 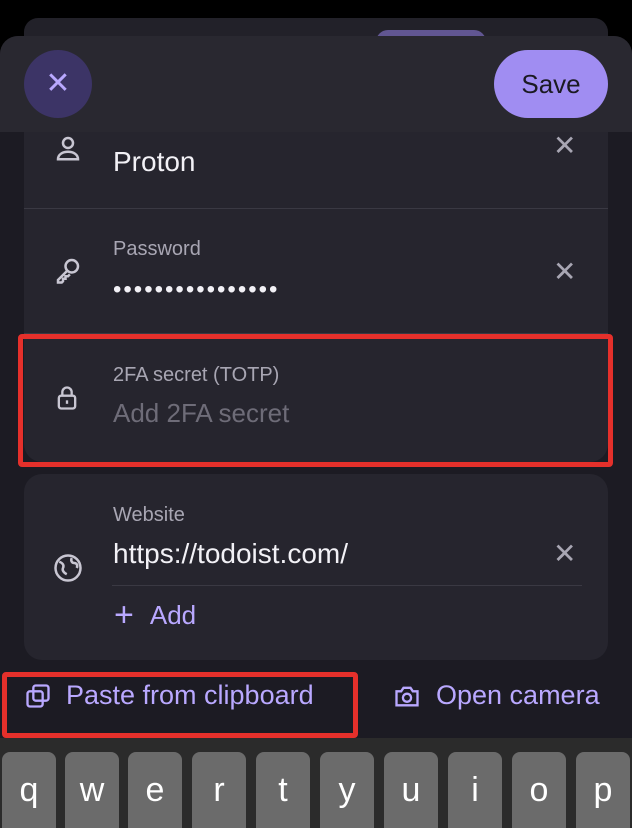 What do you see at coordinates (173, 614) in the screenshot?
I see `add-label: Add` at bounding box center [173, 614].